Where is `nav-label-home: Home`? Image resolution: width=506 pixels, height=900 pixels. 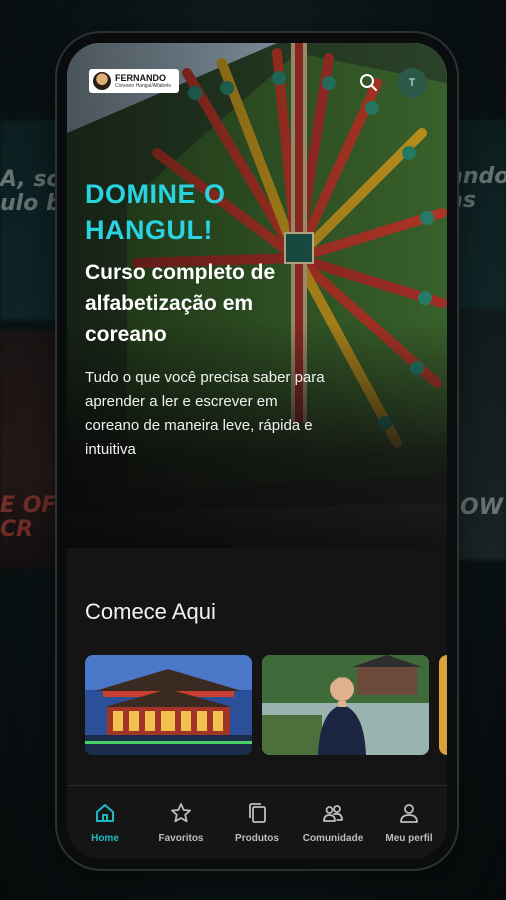
nav-label-home: Home is located at coordinates (105, 838).